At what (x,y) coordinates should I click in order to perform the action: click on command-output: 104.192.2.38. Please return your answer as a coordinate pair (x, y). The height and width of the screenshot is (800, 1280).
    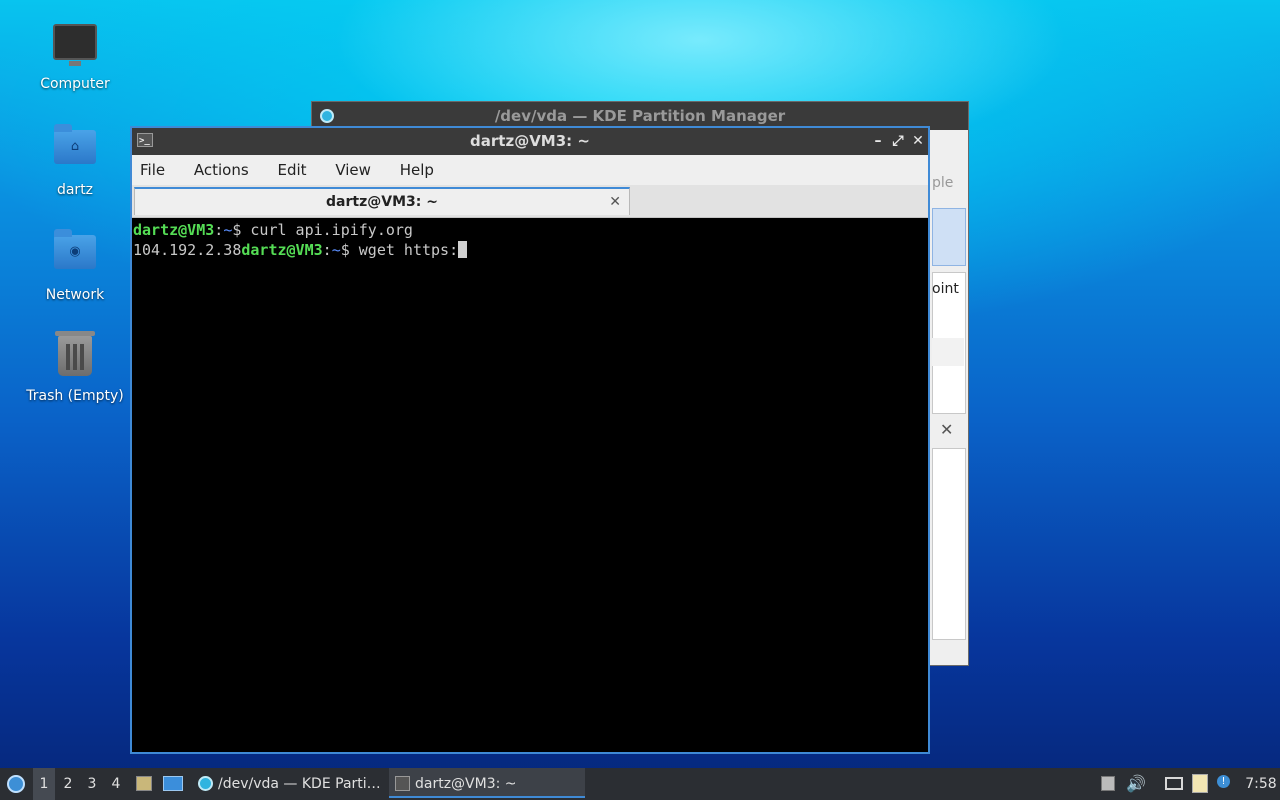
    Looking at the image, I should click on (187, 250).